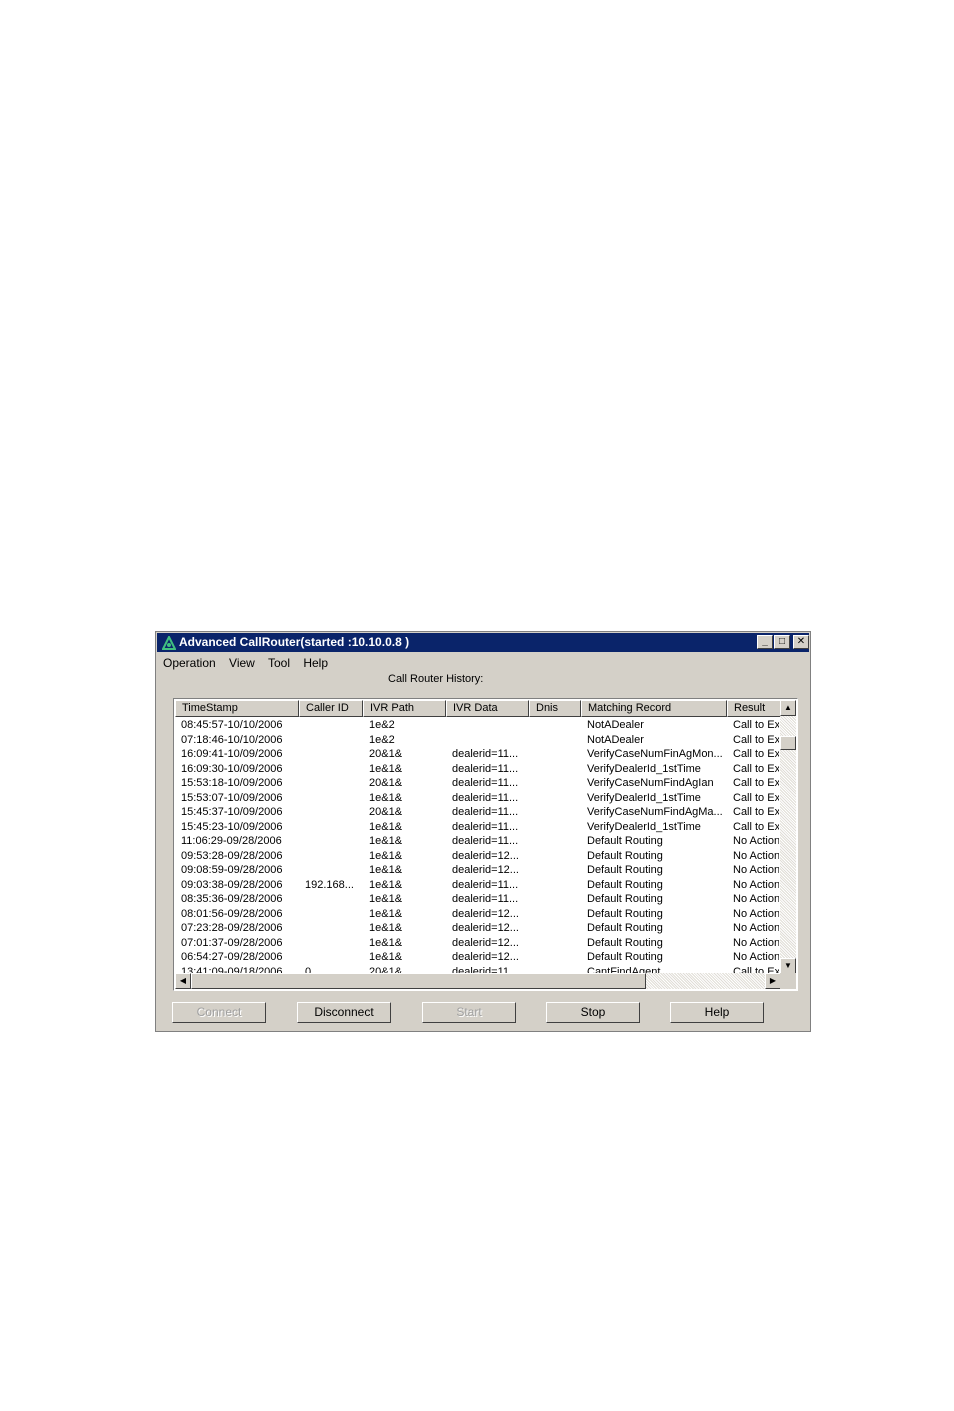 This screenshot has height=1411, width=954. What do you see at coordinates (654, 708) in the screenshot?
I see `column-header-matching-record: Matching Record` at bounding box center [654, 708].